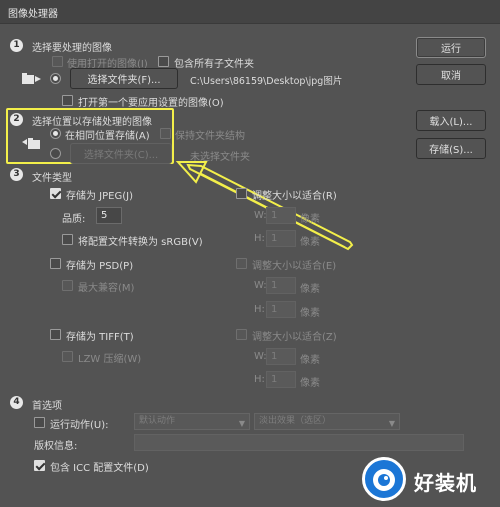  Describe the element at coordinates (260, 356) in the screenshot. I see `tiff-width-label: W:` at that location.